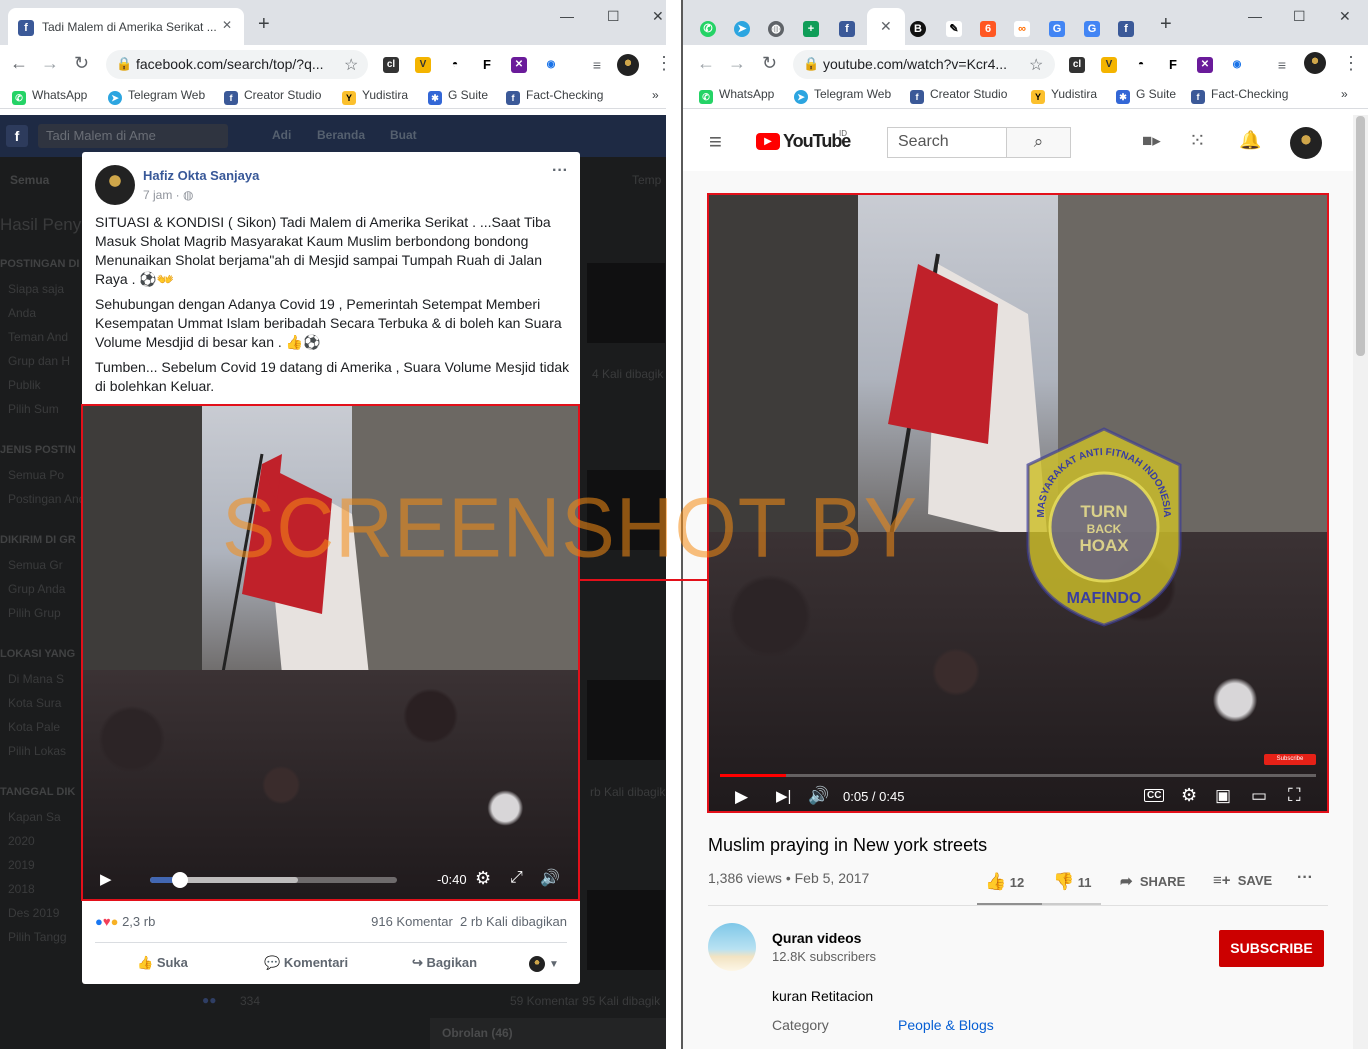  I want to click on like-button: 👍 12, so click(1004, 882).